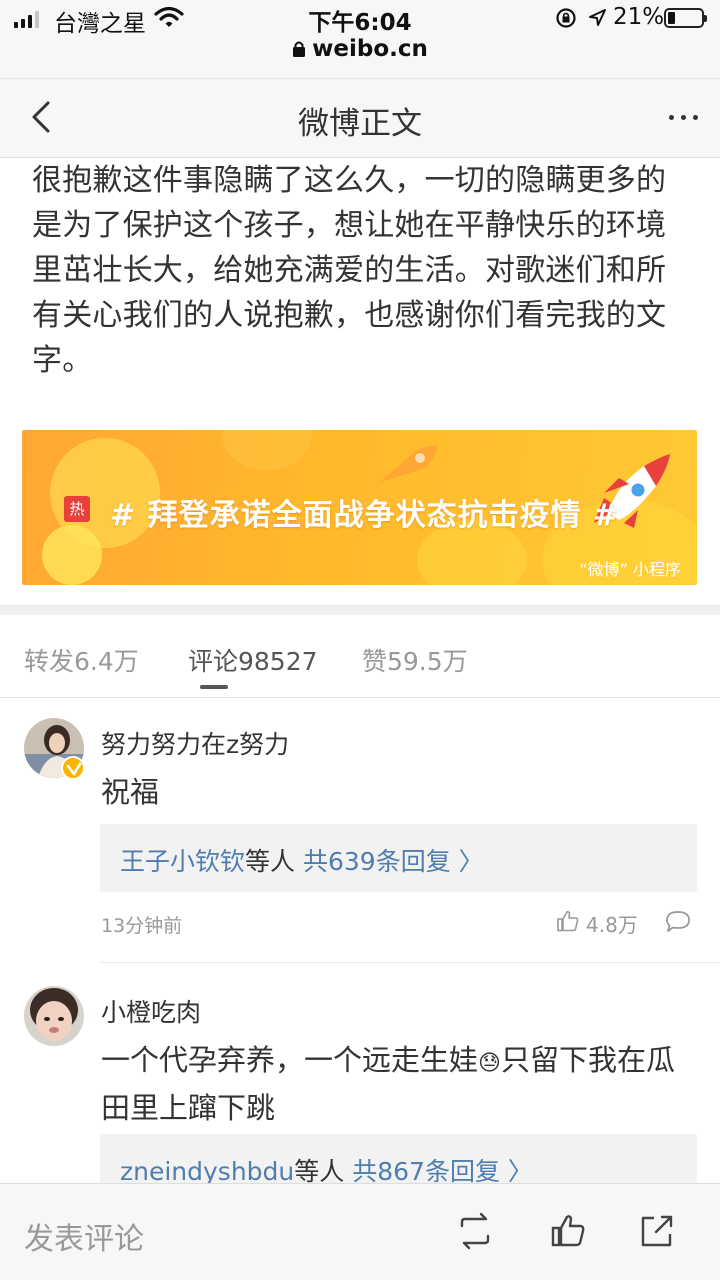 The height and width of the screenshot is (1280, 720). Describe the element at coordinates (84, 1236) in the screenshot. I see `comment-input: 发表评论` at that location.